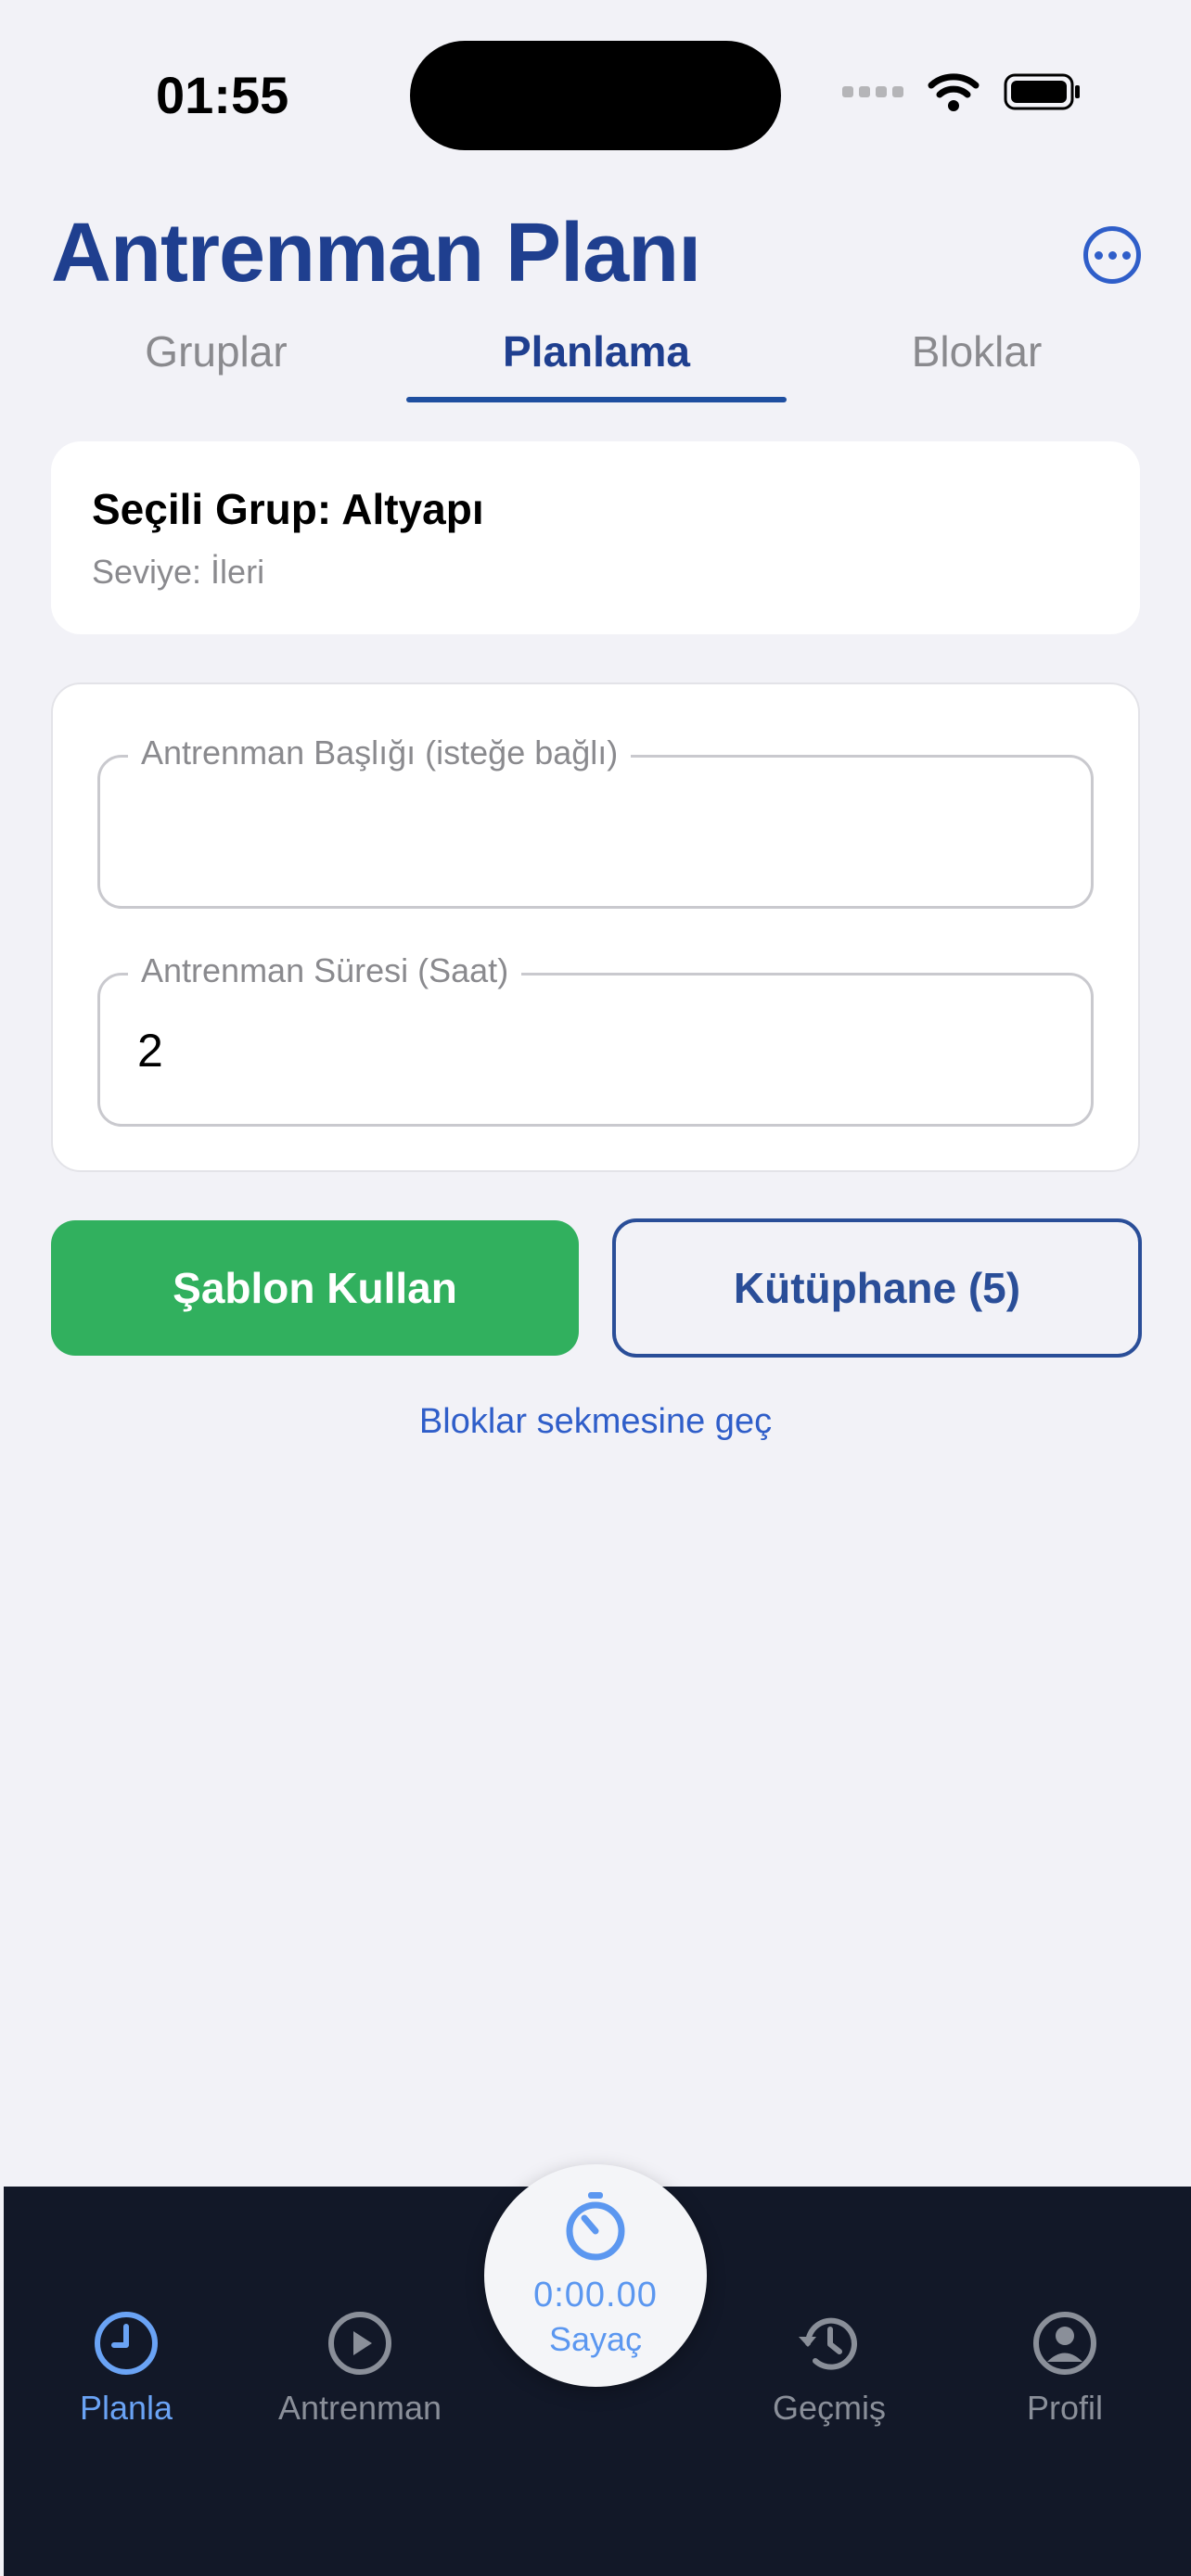 This screenshot has width=1191, height=2576. What do you see at coordinates (360, 2408) in the screenshot?
I see `nav-label-training: Antrenman` at bounding box center [360, 2408].